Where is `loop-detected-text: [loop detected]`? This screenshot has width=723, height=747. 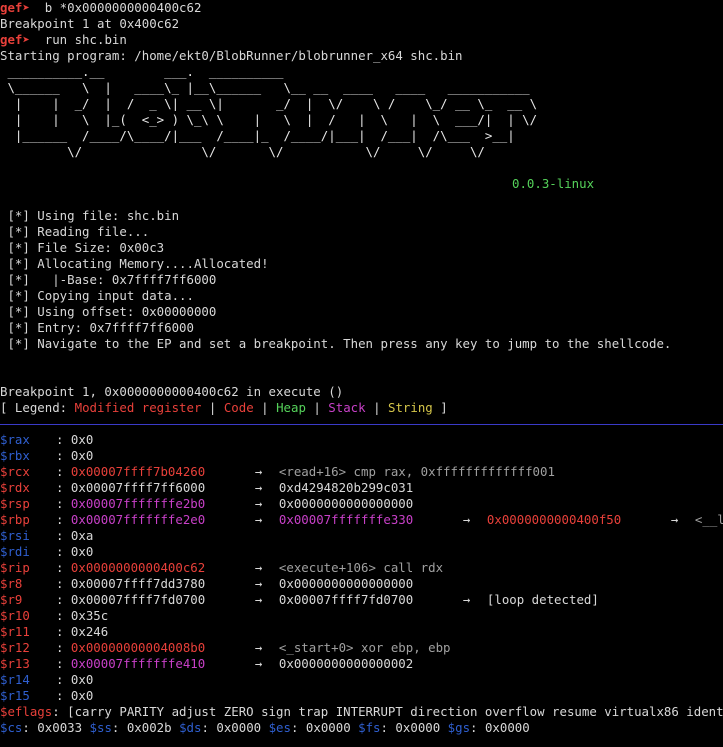
loop-detected-text: [loop detected] is located at coordinates (542, 599).